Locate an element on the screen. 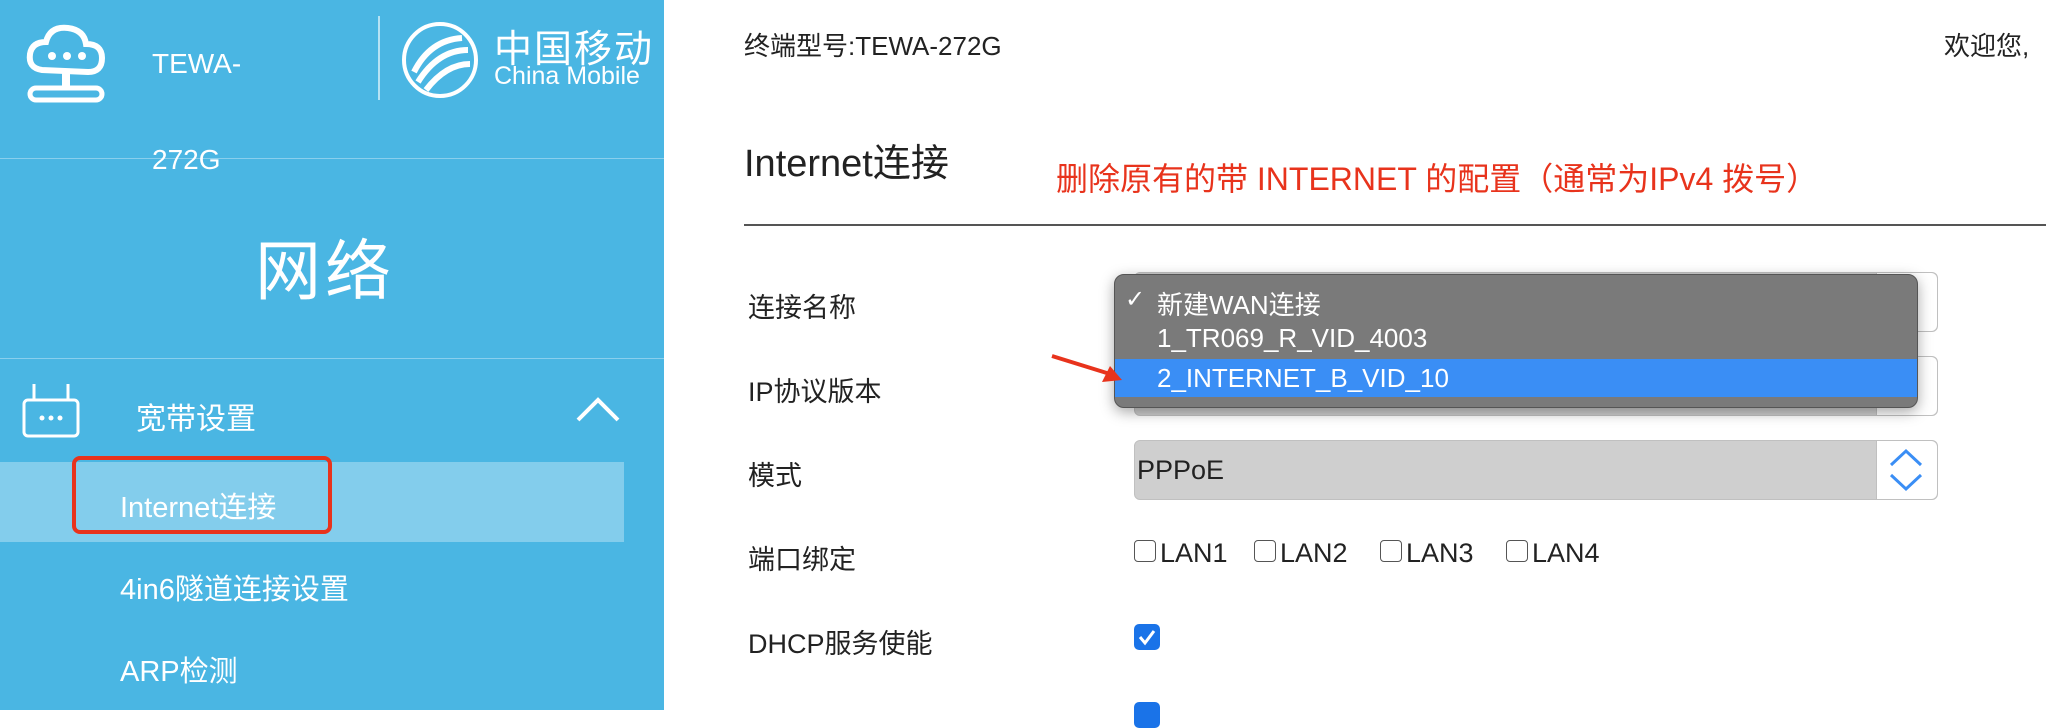 Image resolution: width=2046 pixels, height=728 pixels. mode-value: PPPoE is located at coordinates (1181, 470).